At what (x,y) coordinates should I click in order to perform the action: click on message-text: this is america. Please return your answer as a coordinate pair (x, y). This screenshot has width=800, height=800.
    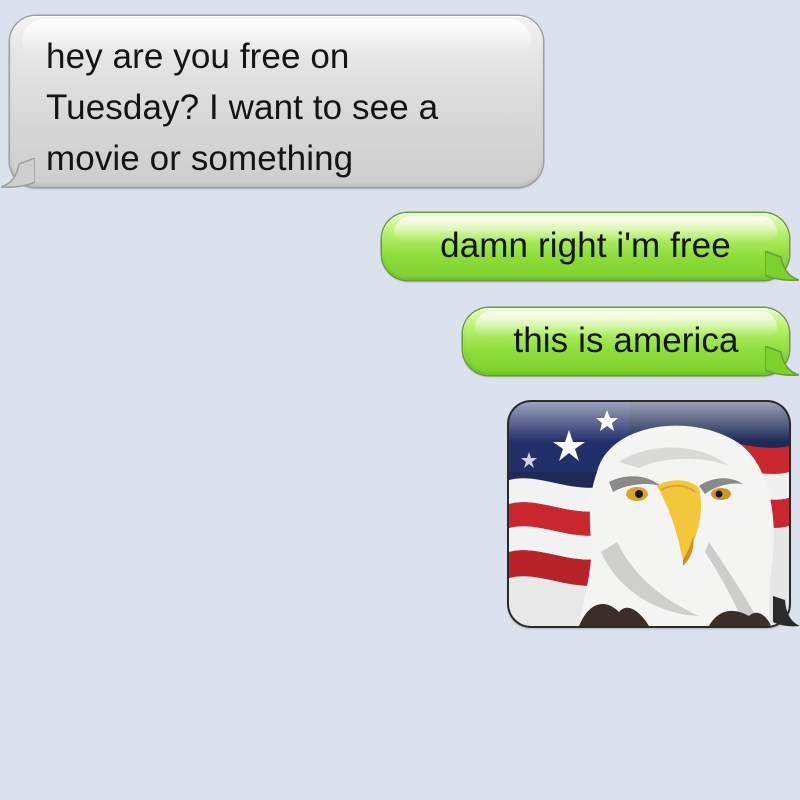
    Looking at the image, I should click on (626, 340).